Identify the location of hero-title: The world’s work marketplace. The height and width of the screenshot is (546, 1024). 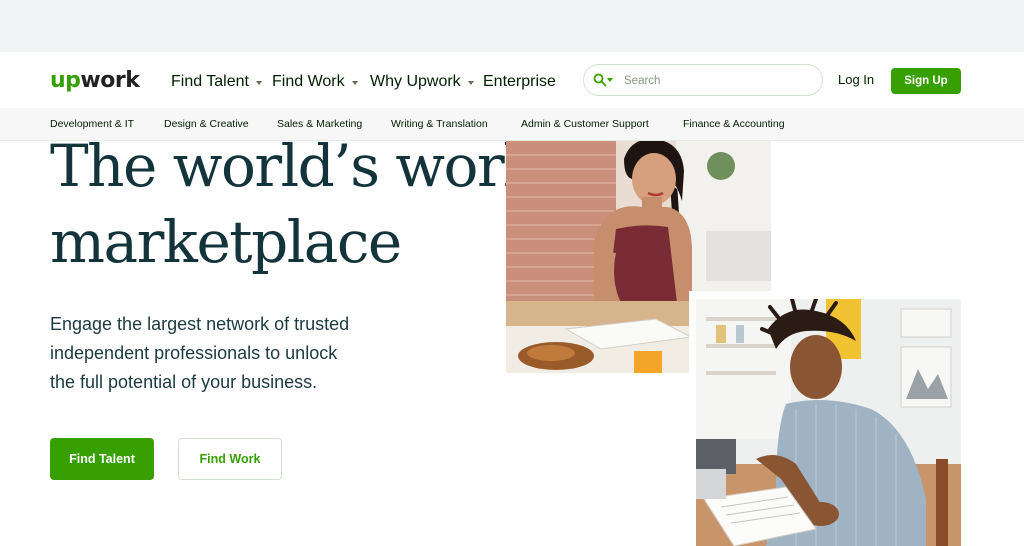
(294, 204).